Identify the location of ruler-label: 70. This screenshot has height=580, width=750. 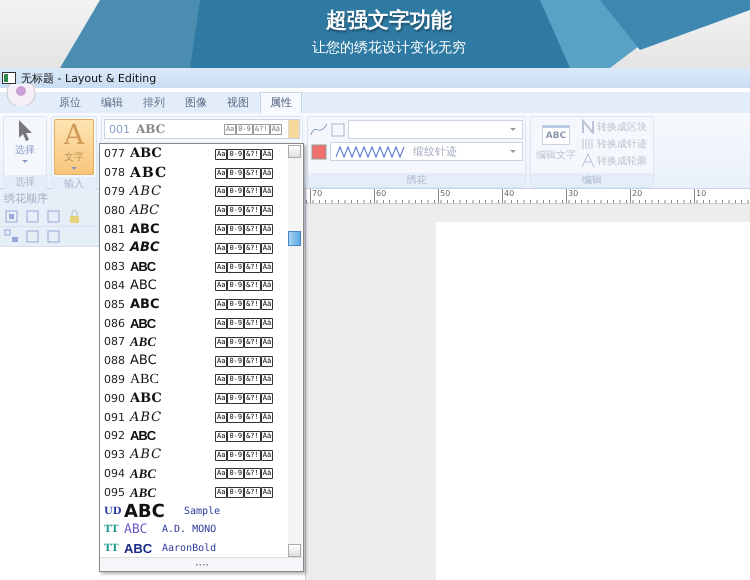
(342, 196).